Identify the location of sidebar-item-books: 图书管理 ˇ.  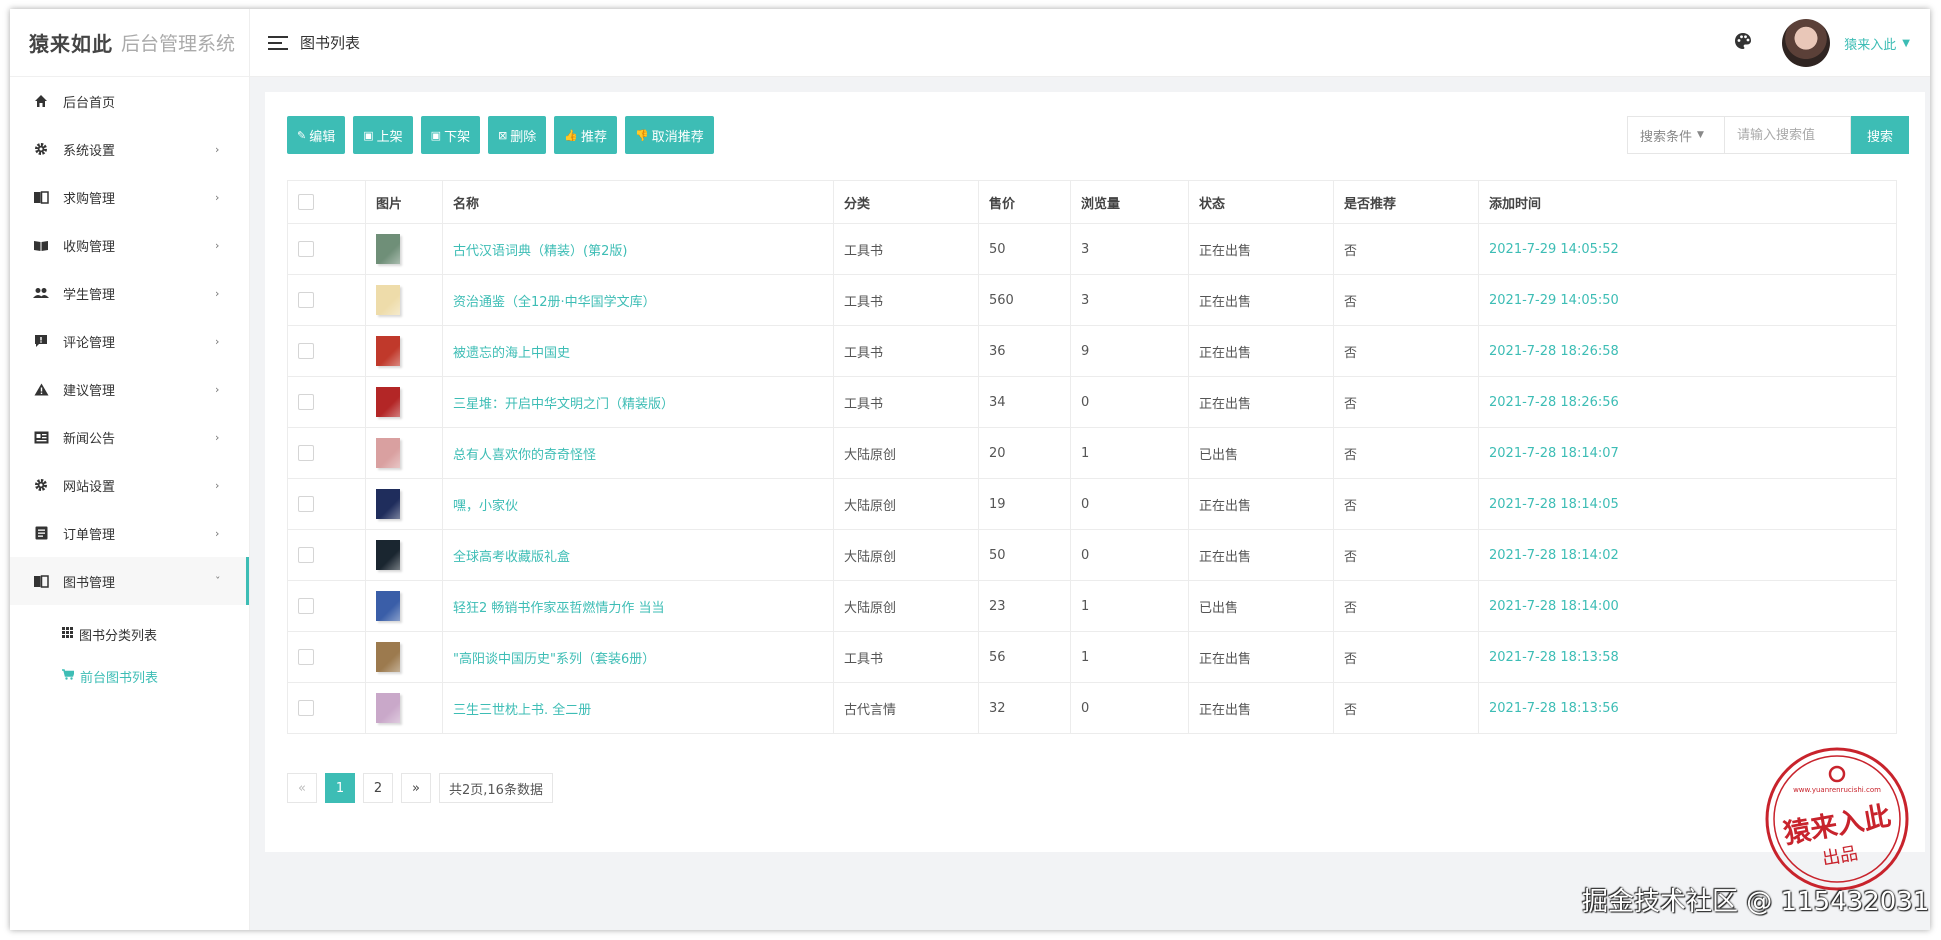
(129, 581).